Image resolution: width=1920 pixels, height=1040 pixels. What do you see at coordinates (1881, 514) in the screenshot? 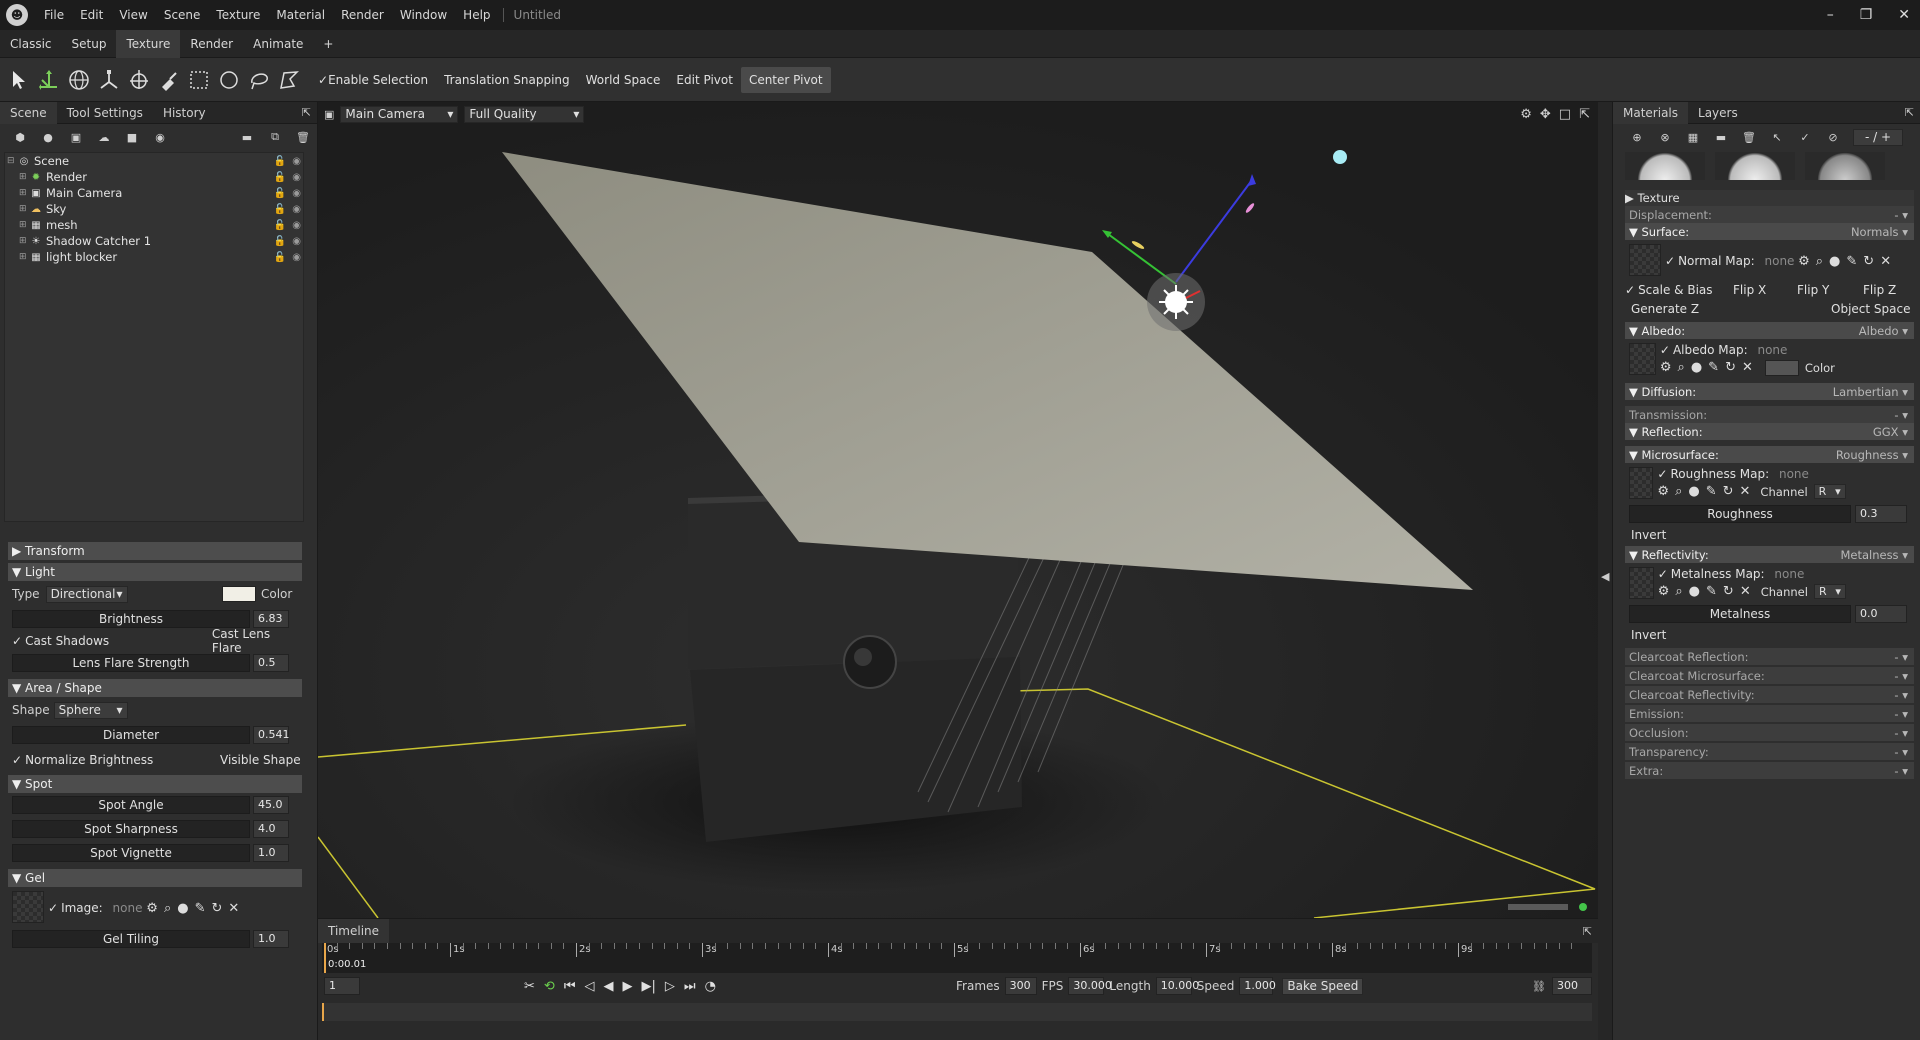
I see `roughness-value: 0.3` at bounding box center [1881, 514].